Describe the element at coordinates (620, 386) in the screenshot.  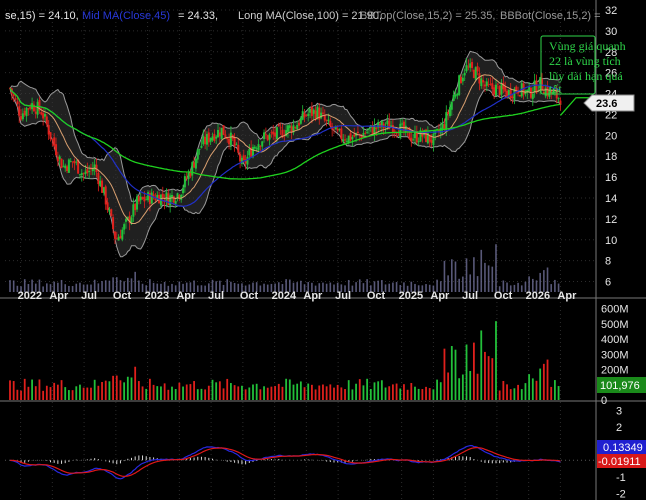
I see `volume-tag-label: 101,976` at that location.